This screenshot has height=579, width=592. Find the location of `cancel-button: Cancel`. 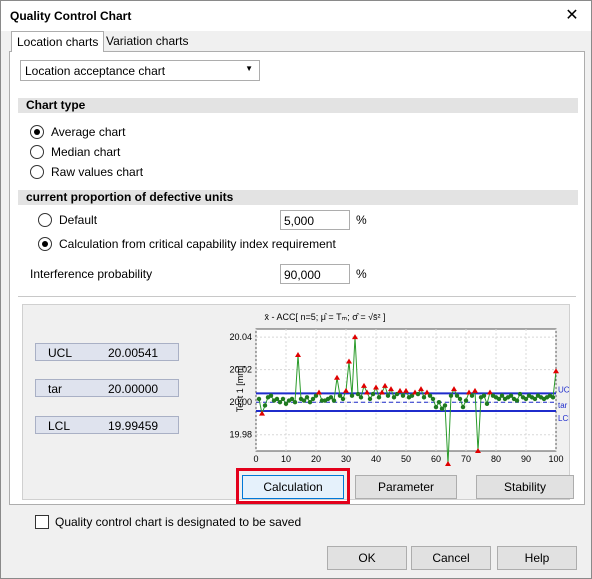

cancel-button: Cancel is located at coordinates (451, 558).